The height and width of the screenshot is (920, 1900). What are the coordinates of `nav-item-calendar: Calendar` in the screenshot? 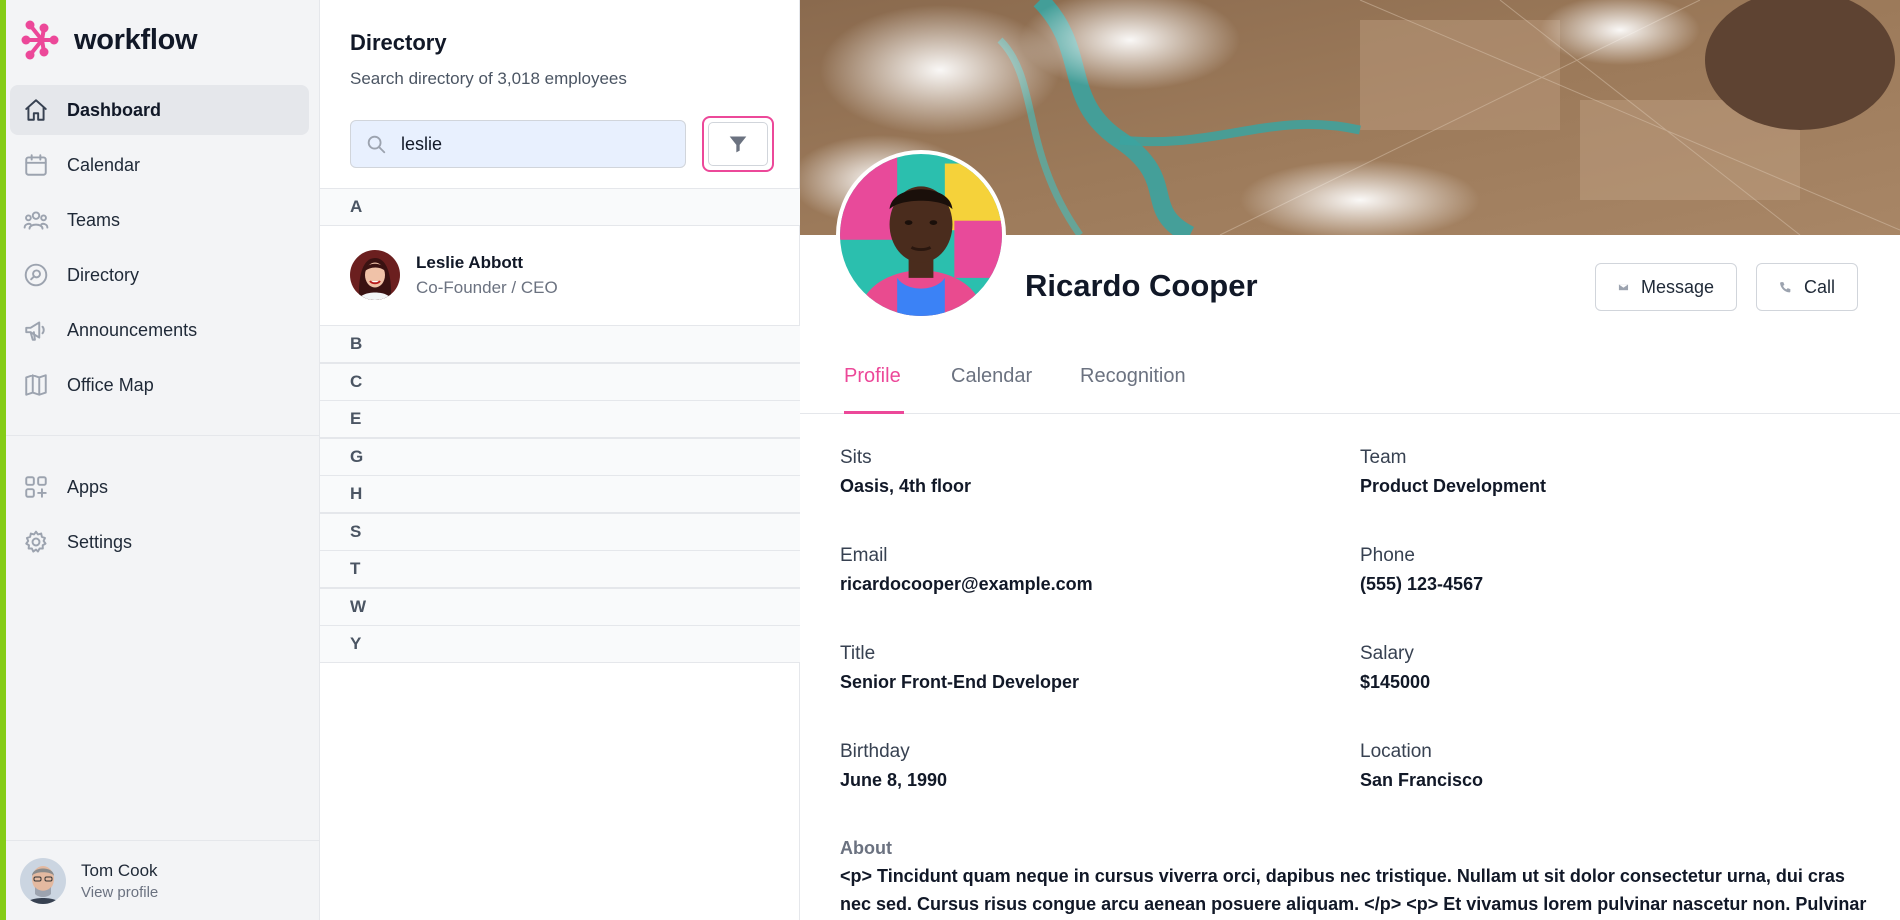 It's located at (159, 165).